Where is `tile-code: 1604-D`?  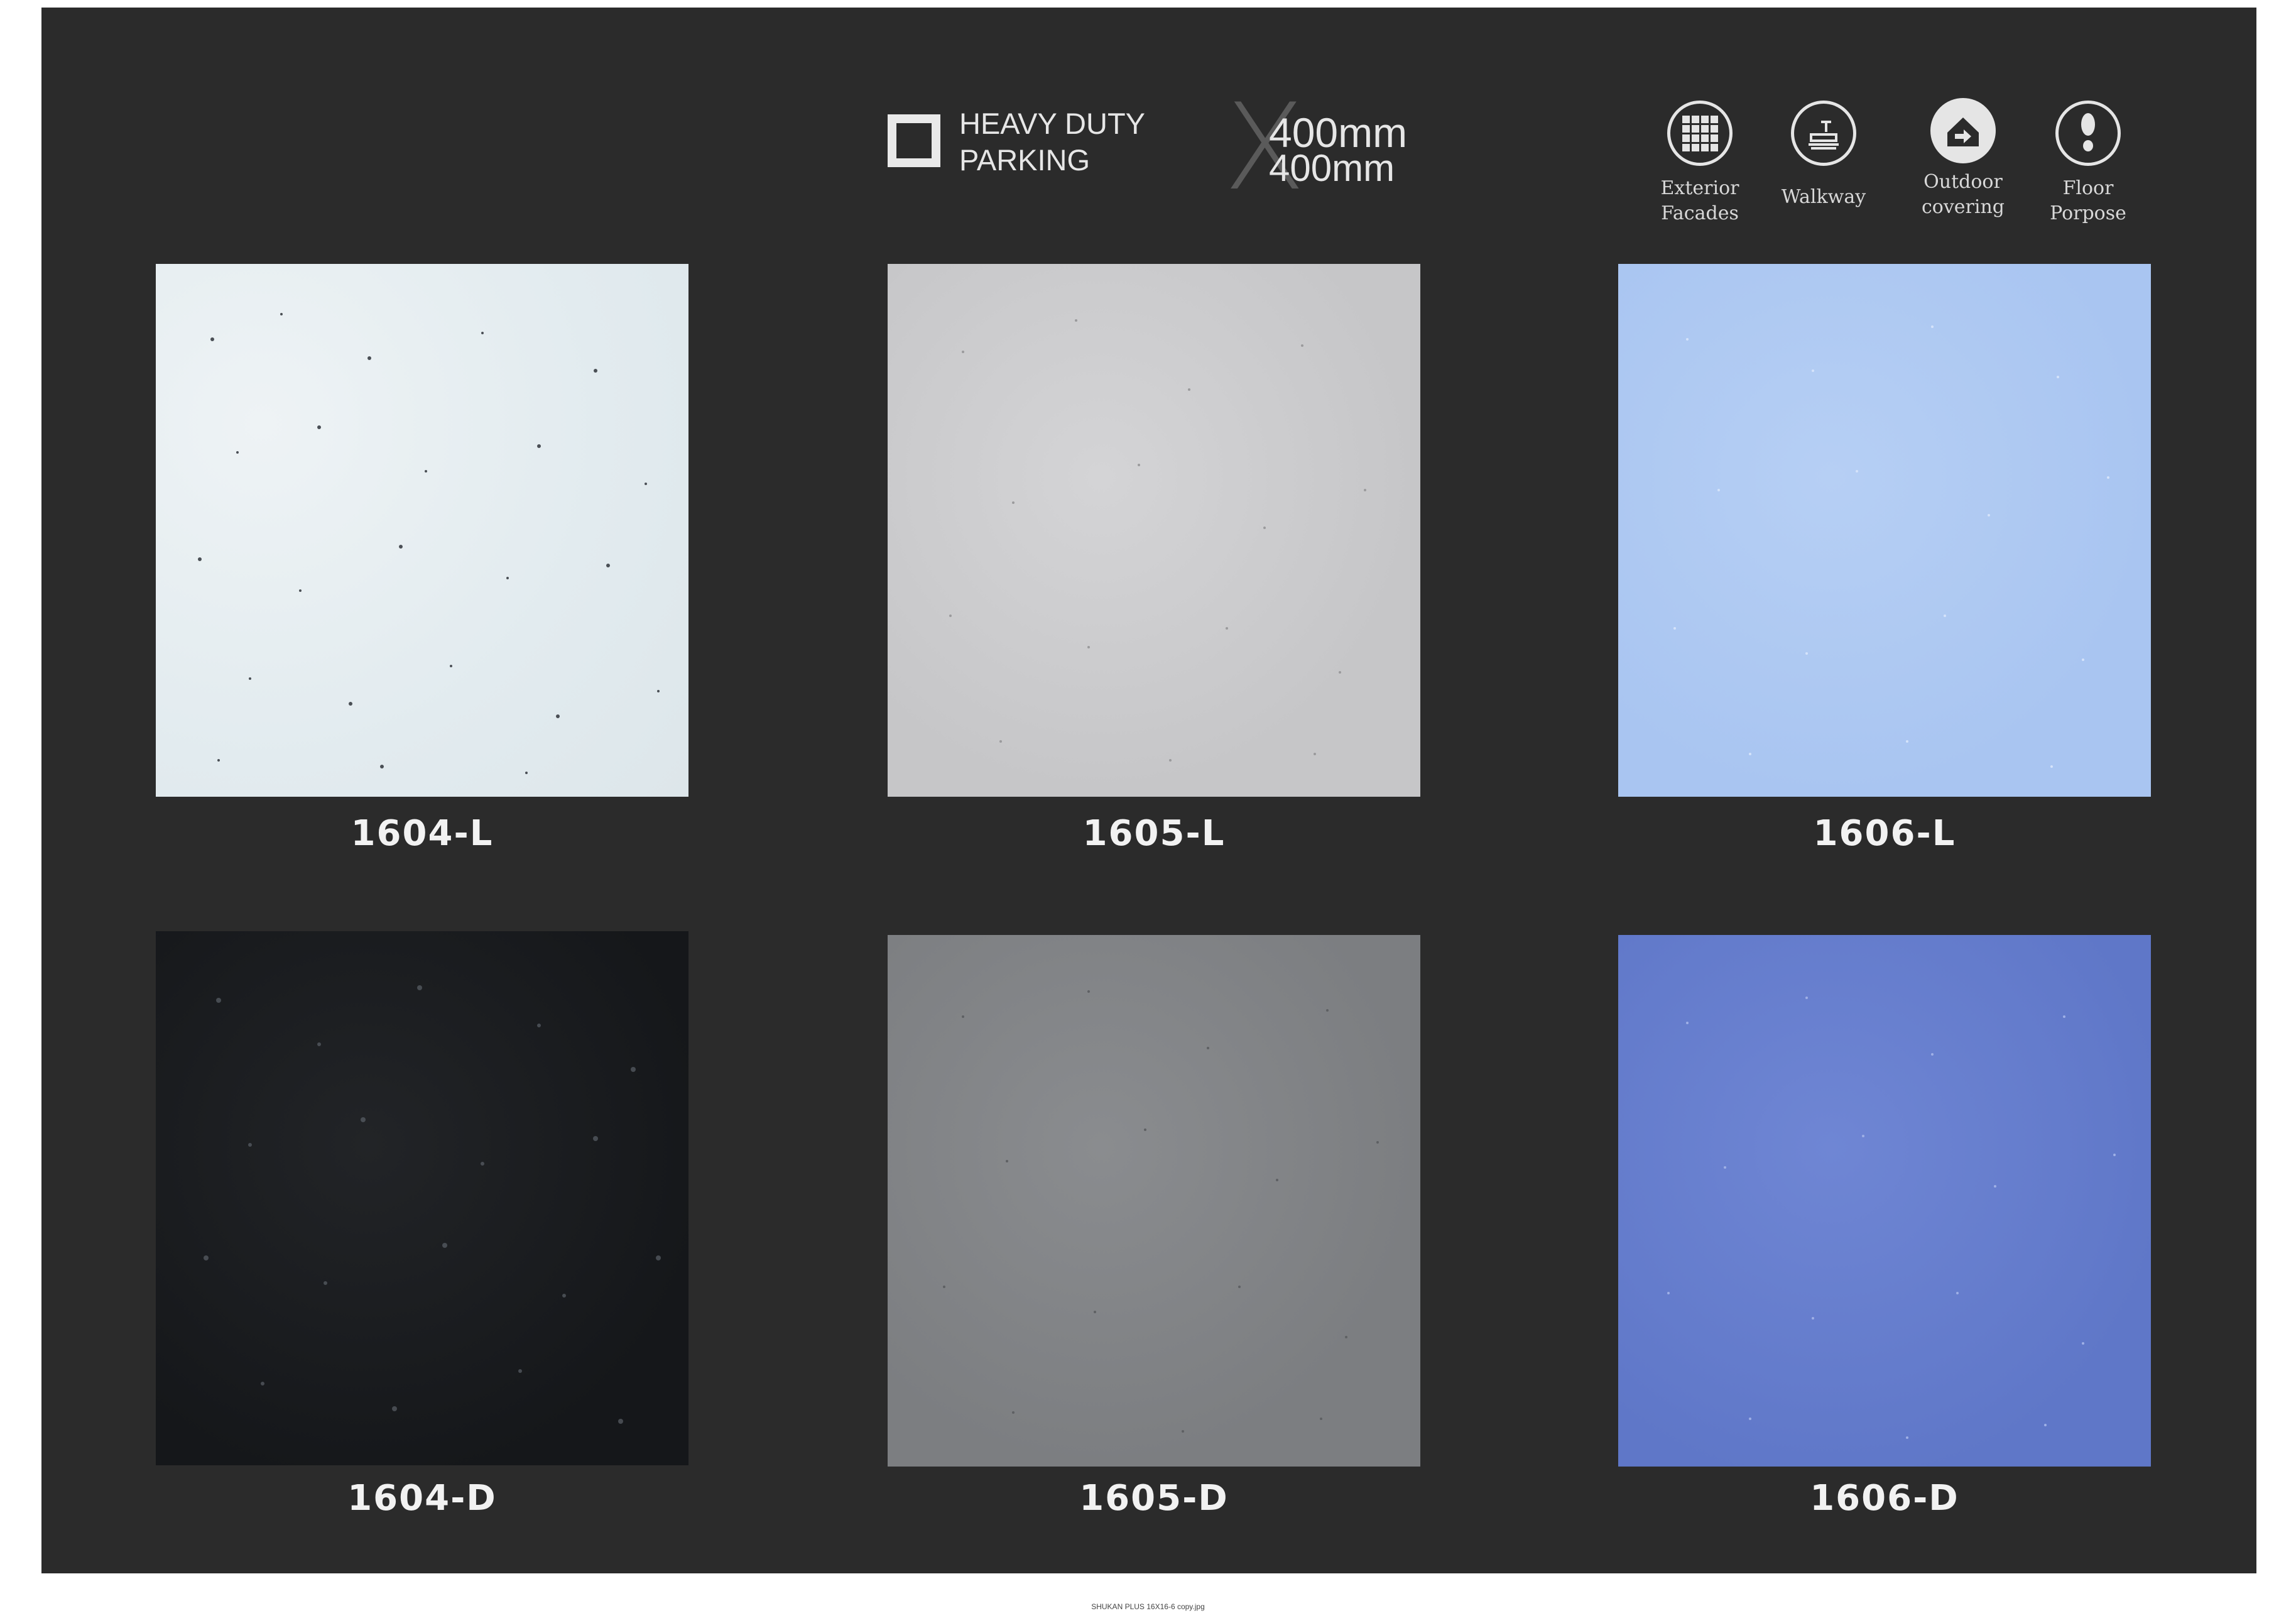 tile-code: 1604-D is located at coordinates (422, 1498).